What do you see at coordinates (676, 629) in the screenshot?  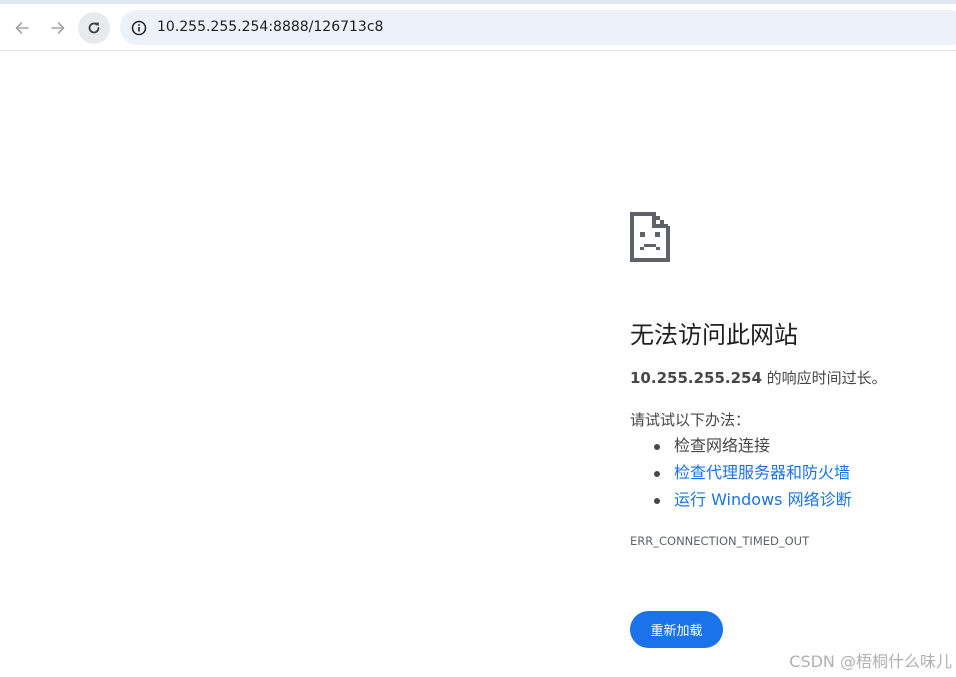 I see `reload-page-button: 重新加载` at bounding box center [676, 629].